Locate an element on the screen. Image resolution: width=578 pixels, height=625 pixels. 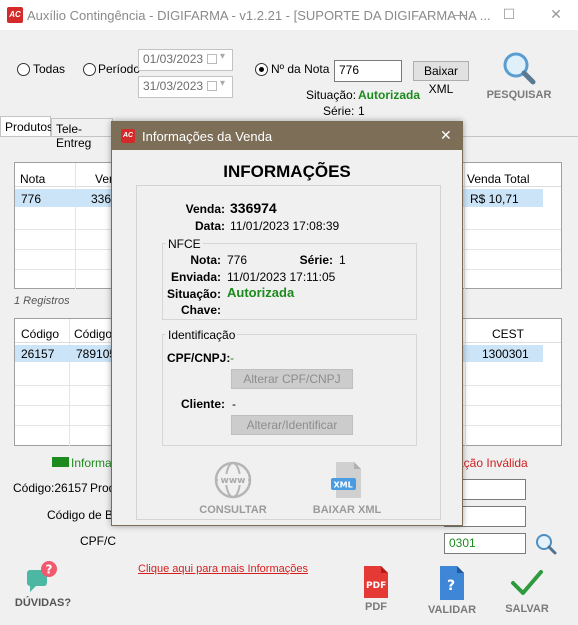
nfce-serie-value: 1 is located at coordinates (342, 260).